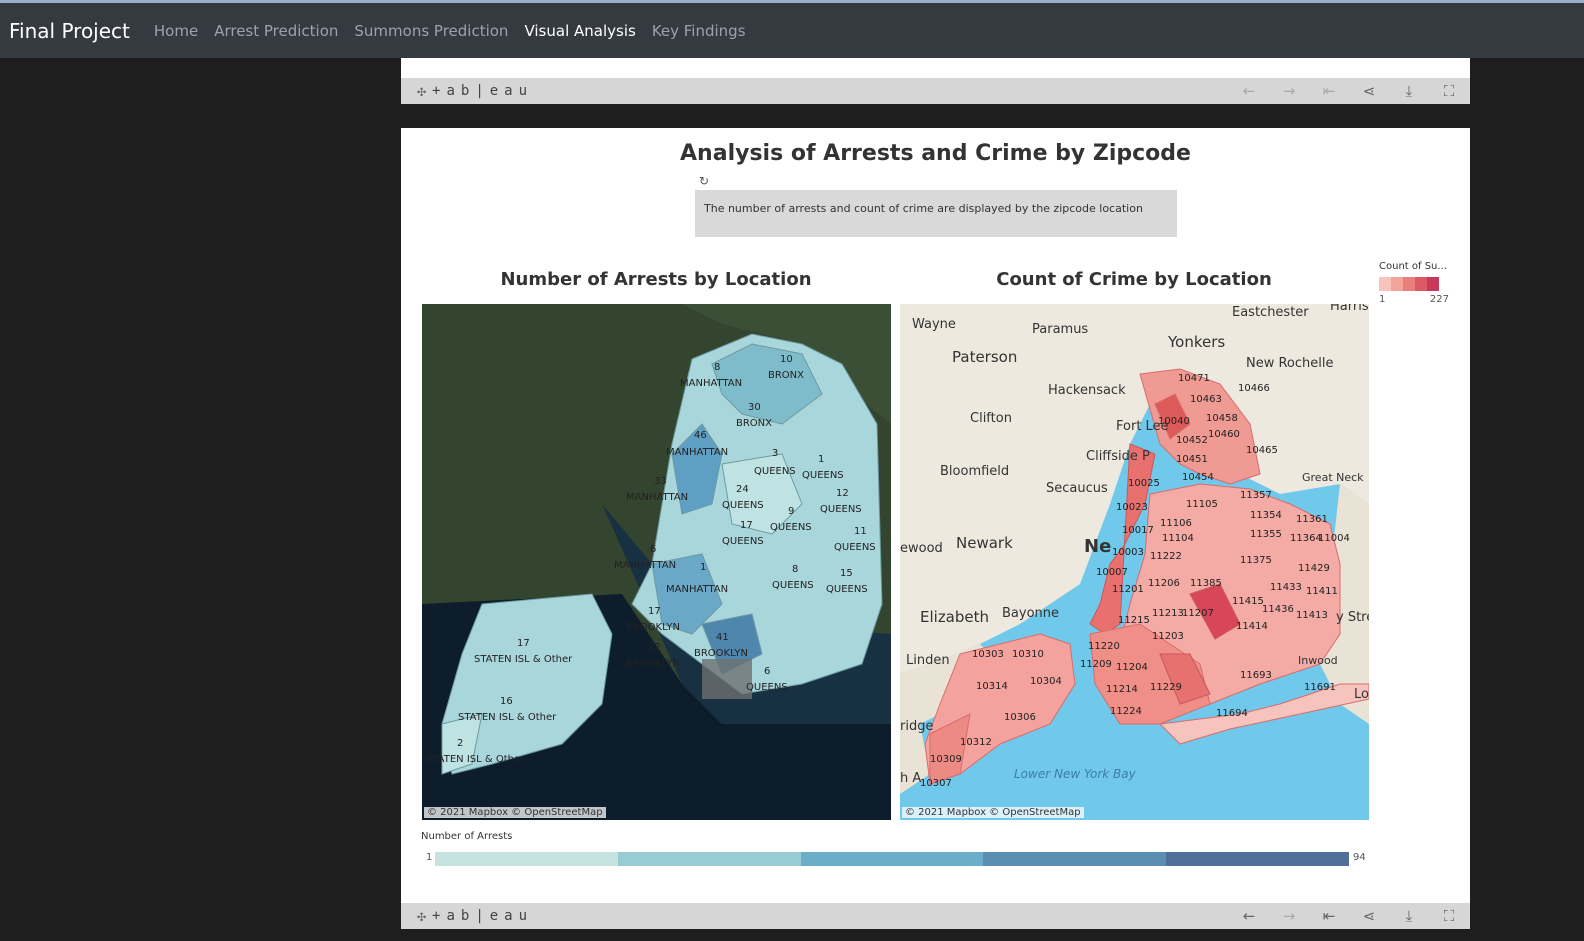  I want to click on right-map-place-25: Lor, so click(1361, 694).